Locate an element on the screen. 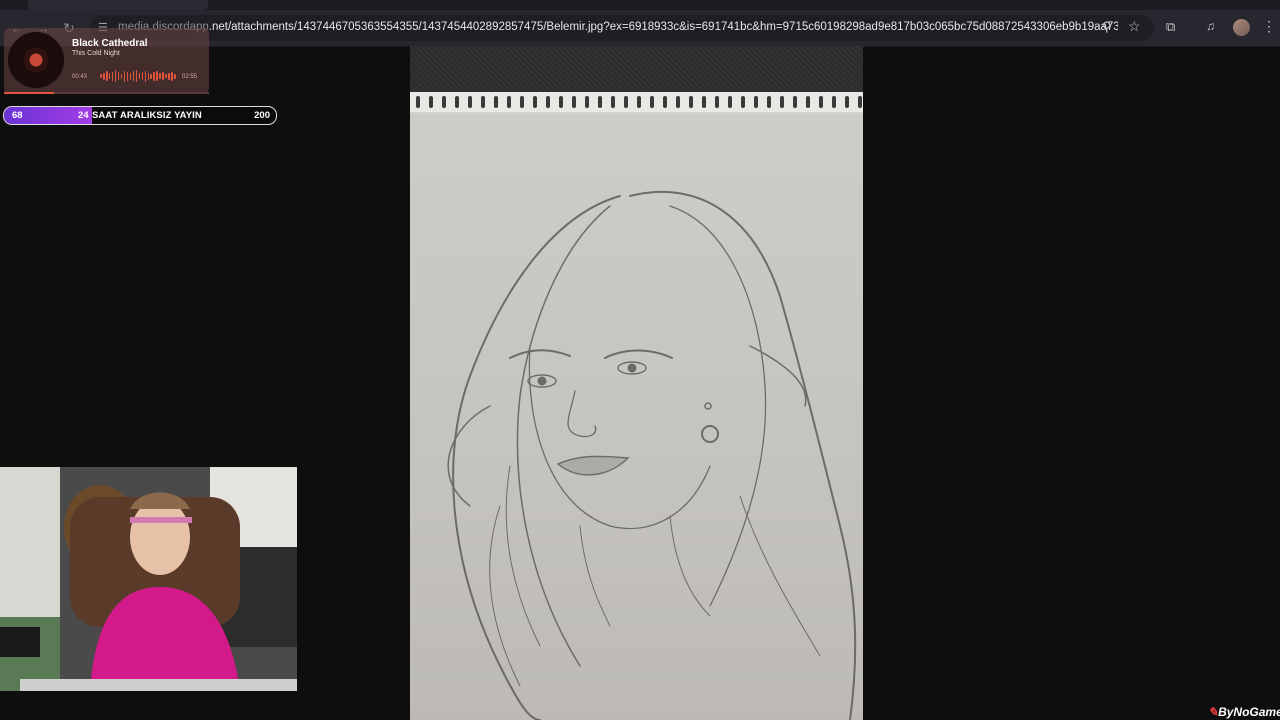 This screenshot has height=720, width=1280. subathon-bar: 68 24 SAAT ARALIKSIZ YAYIN 200 is located at coordinates (140, 115).